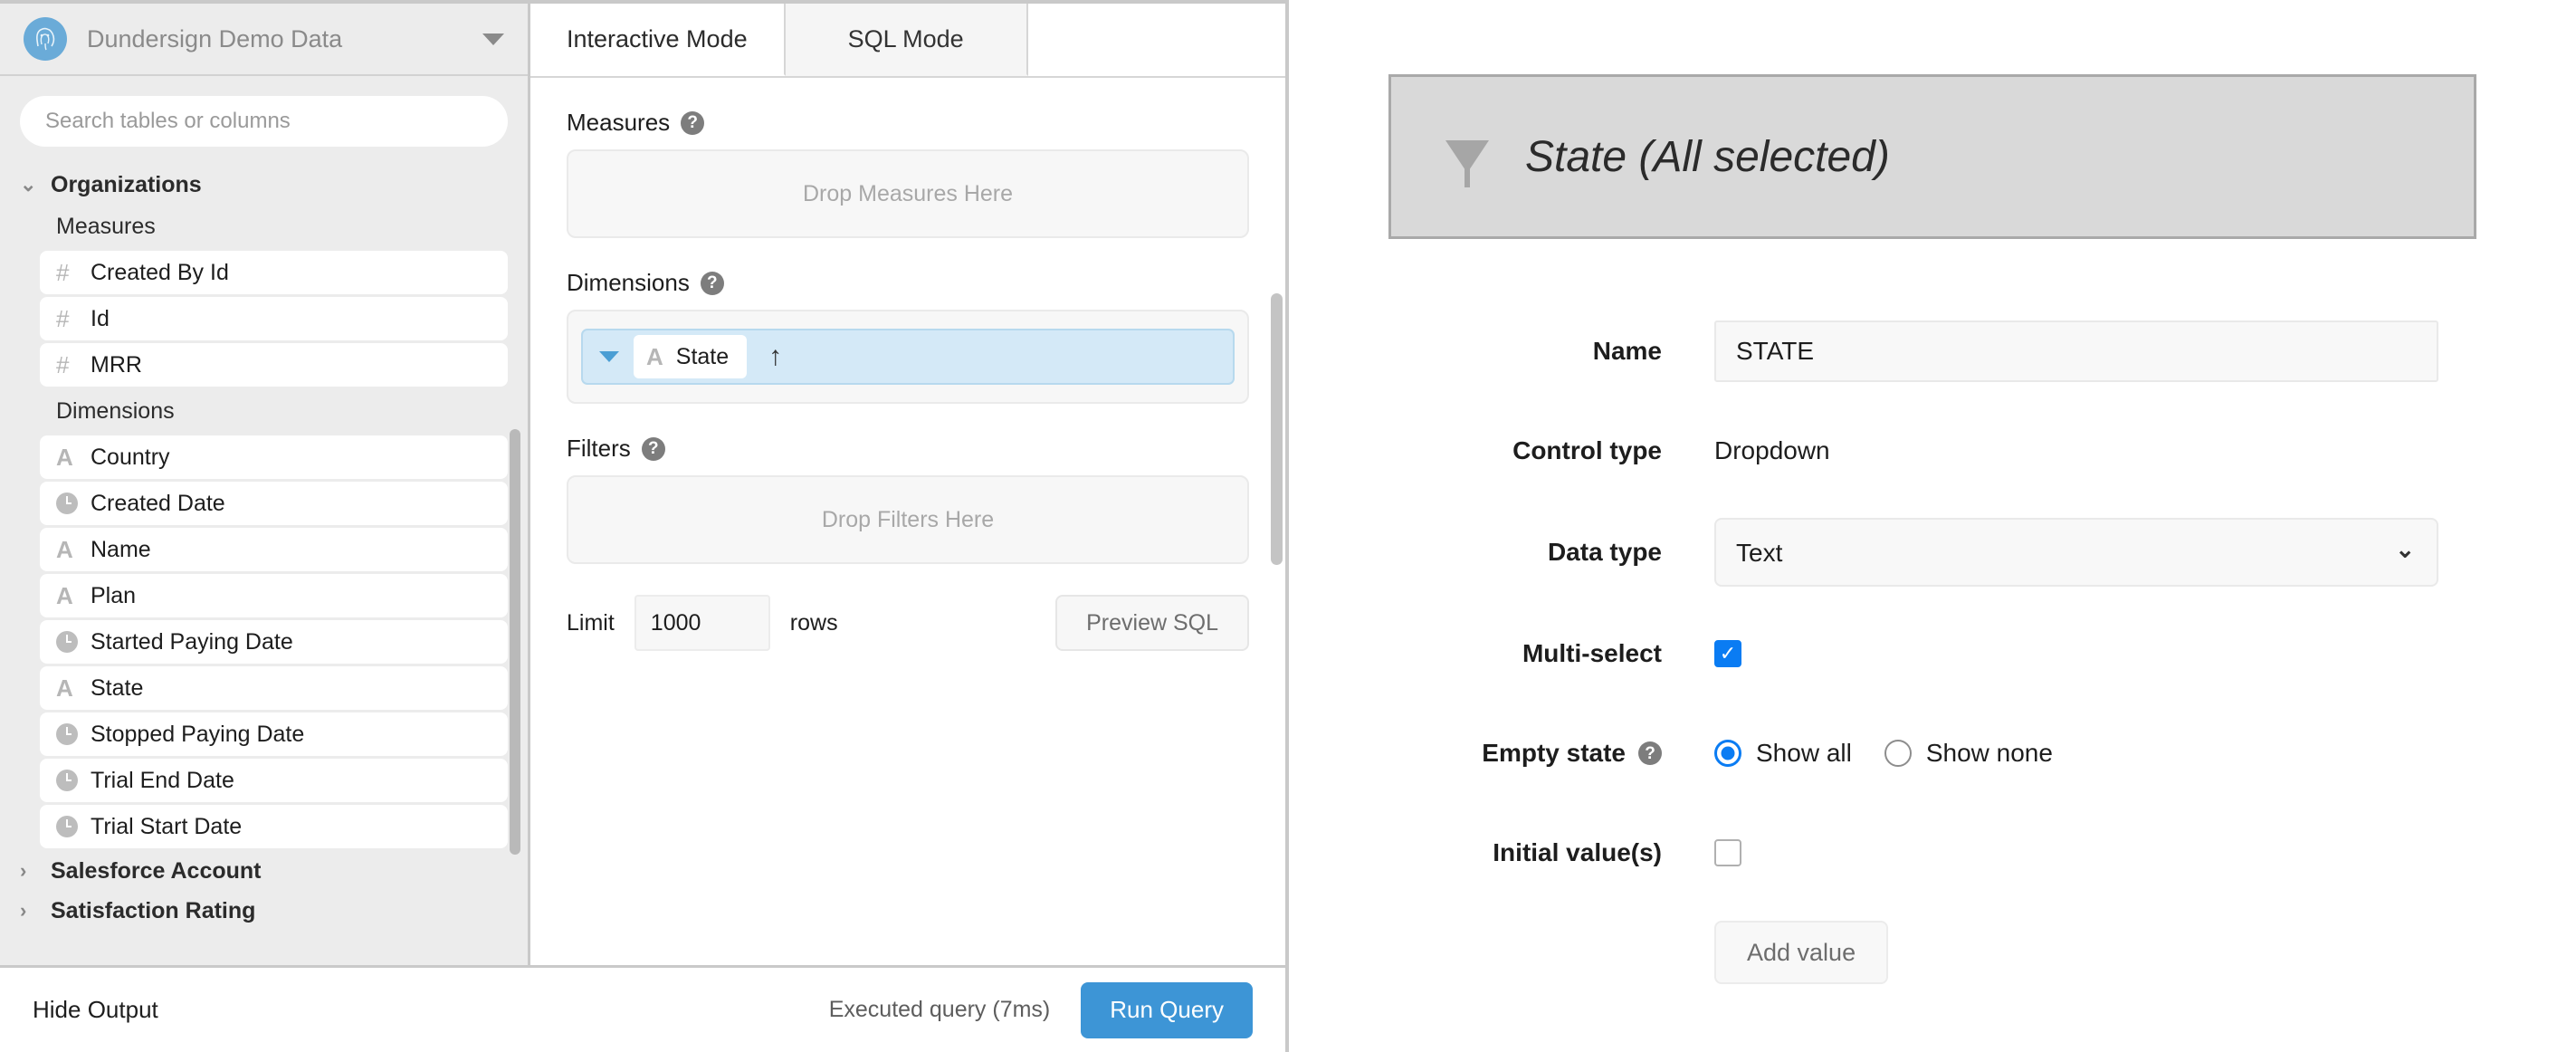 The width and height of the screenshot is (2576, 1052). I want to click on name-input, so click(2076, 351).